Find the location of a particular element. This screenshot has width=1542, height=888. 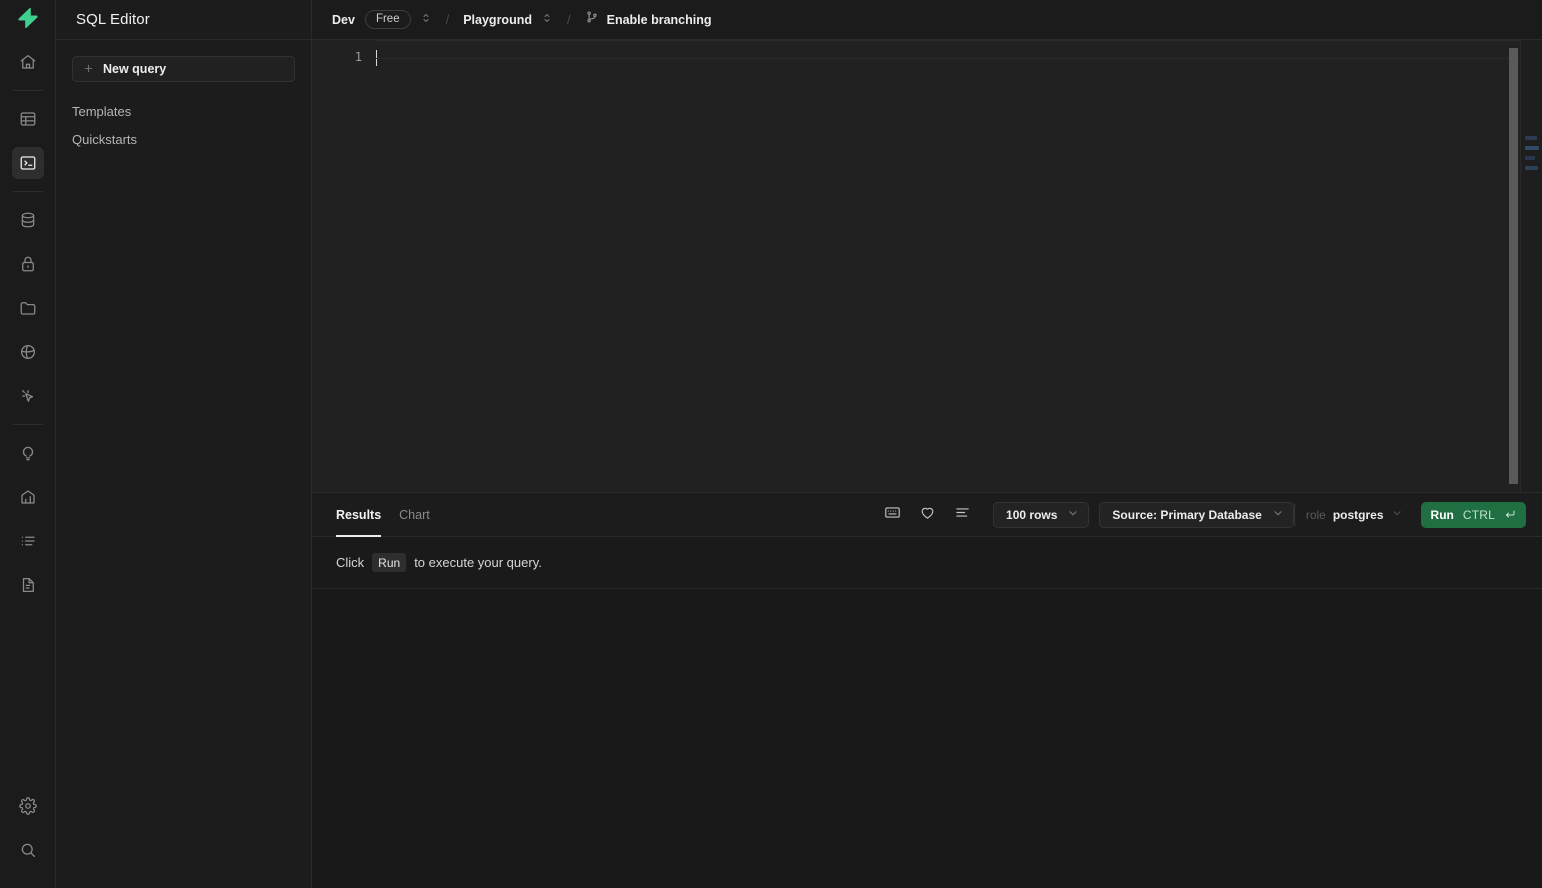

format-query-button is located at coordinates (962, 515).